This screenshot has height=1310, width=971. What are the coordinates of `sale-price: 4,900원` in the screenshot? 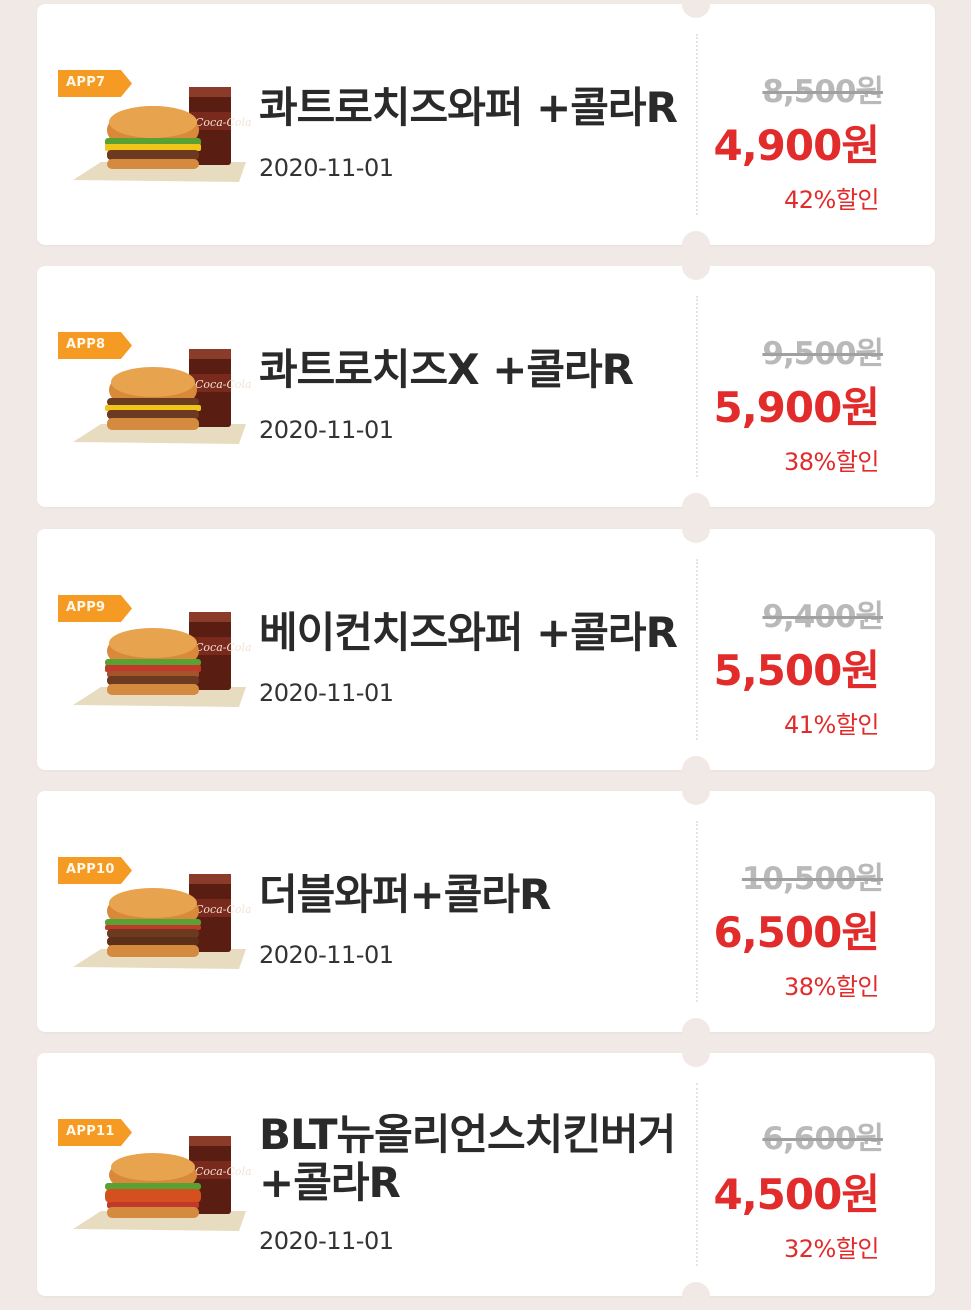 It's located at (796, 145).